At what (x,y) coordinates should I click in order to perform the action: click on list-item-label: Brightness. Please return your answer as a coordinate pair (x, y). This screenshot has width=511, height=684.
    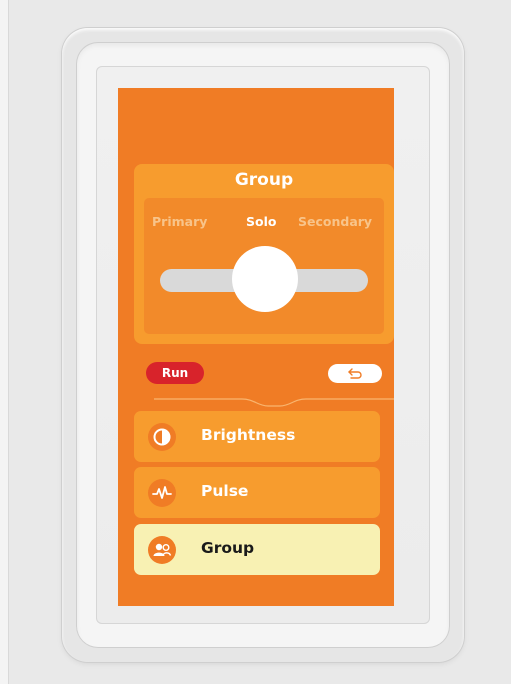
    Looking at the image, I should click on (248, 435).